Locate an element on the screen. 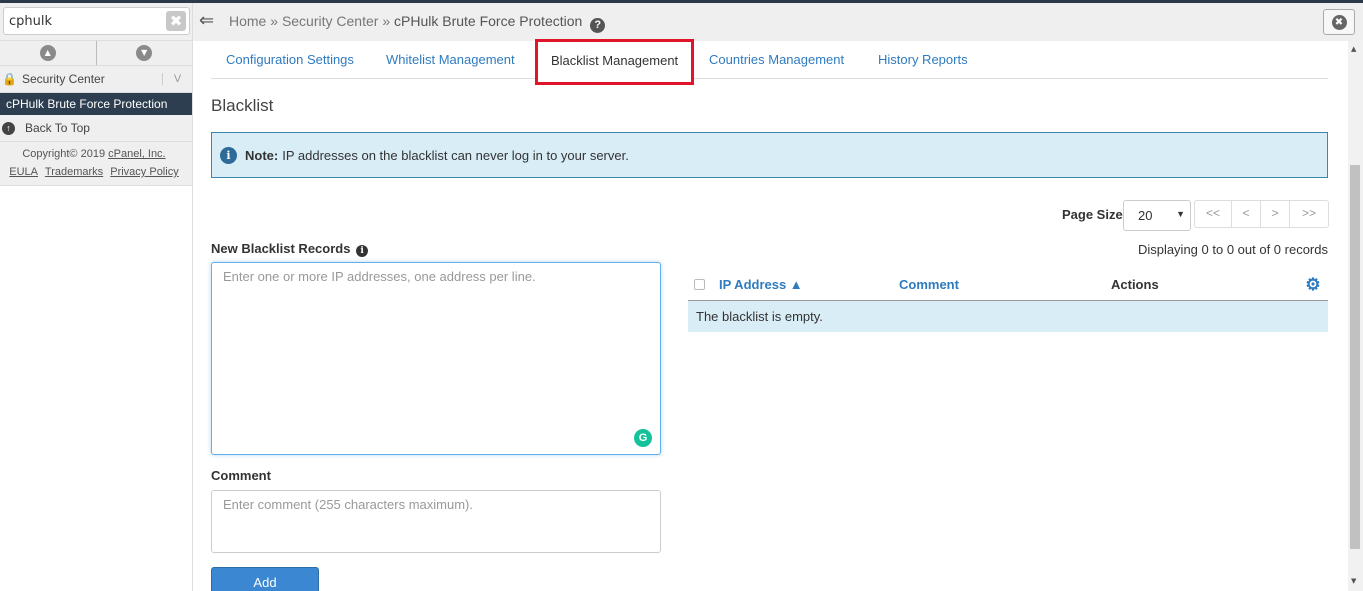  sidebar-section-security-center: 🔒 Security Center V is located at coordinates (96, 79).